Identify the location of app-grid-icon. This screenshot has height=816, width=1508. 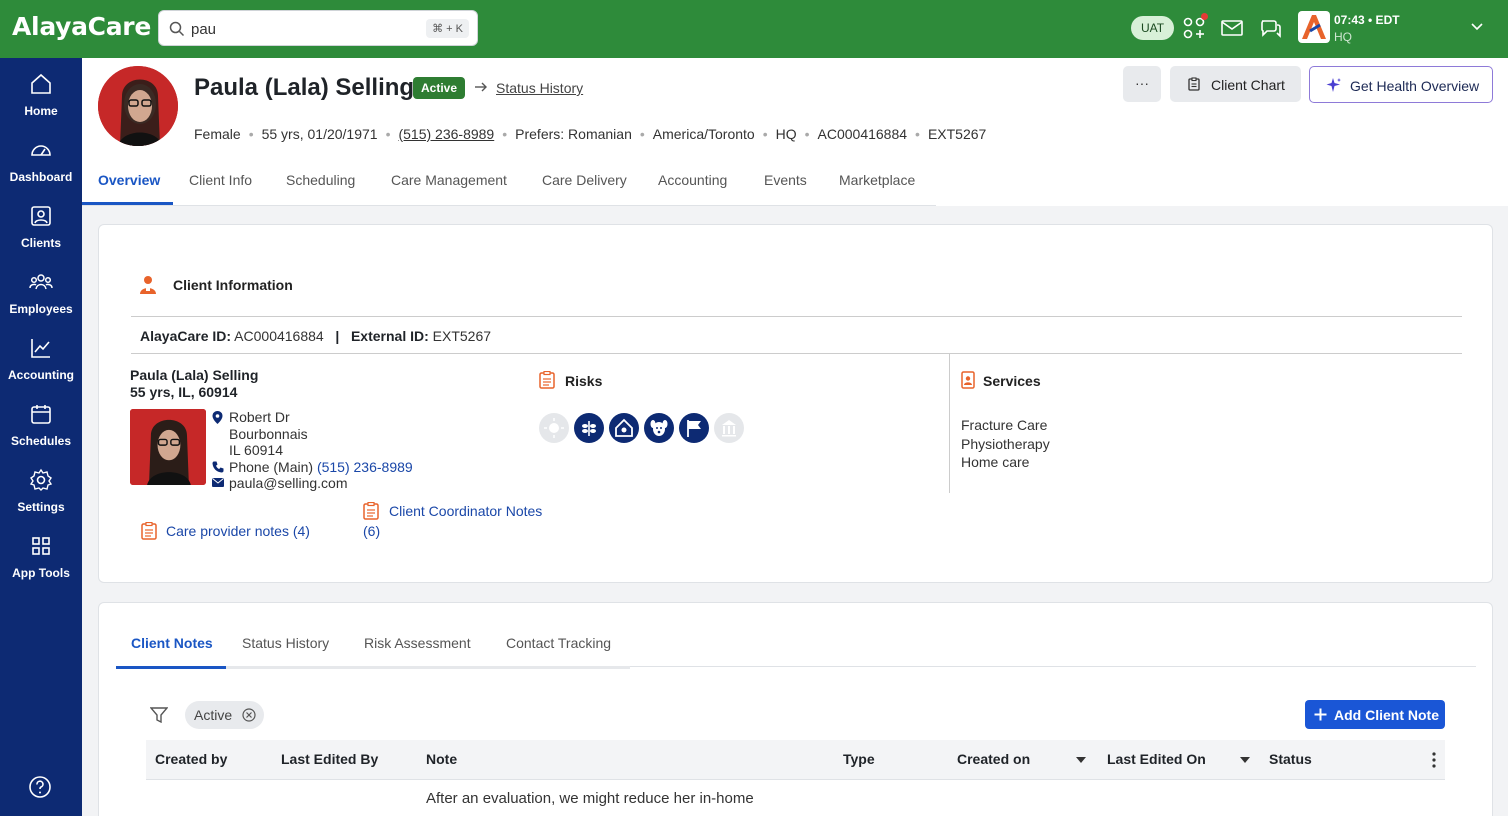
(1195, 26).